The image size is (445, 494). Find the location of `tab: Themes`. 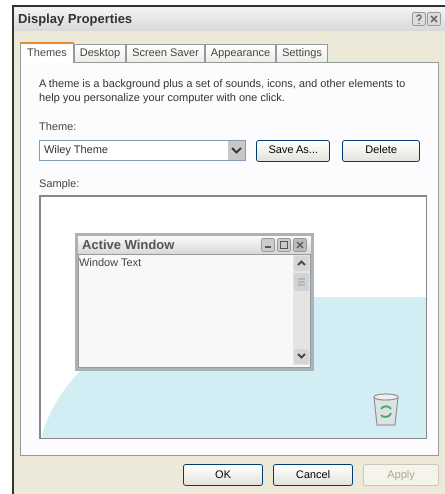

tab: Themes is located at coordinates (47, 52).